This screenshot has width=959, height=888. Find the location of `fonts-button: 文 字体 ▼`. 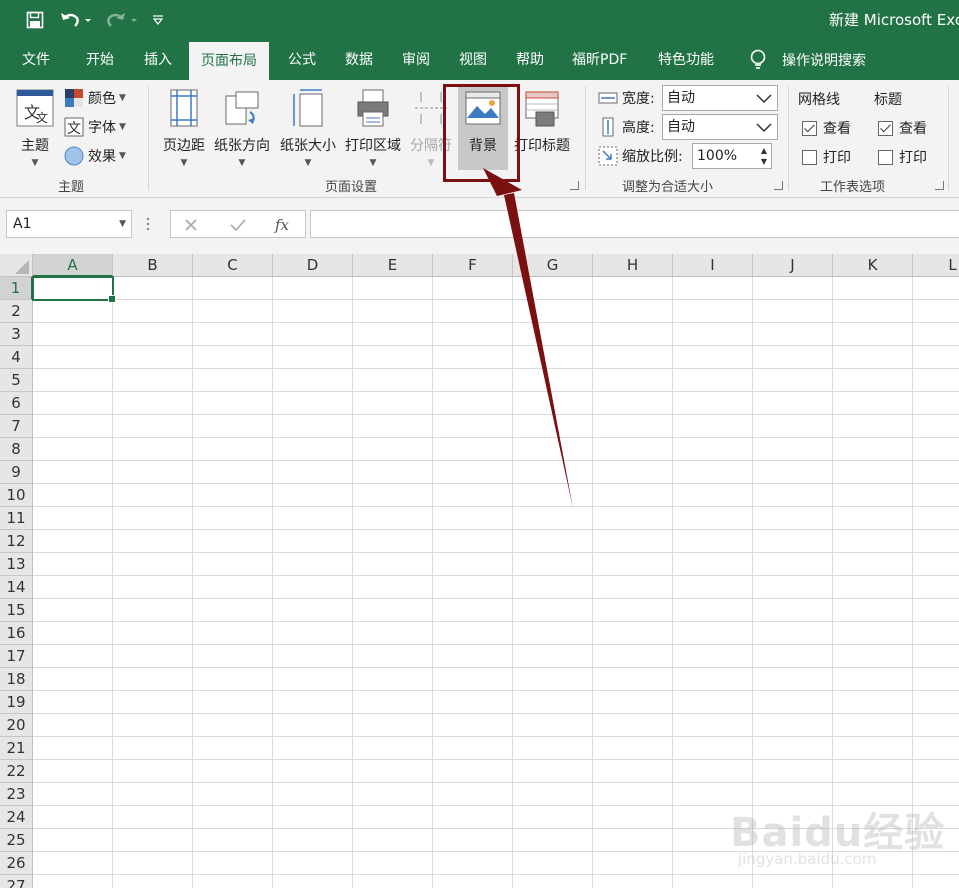

fonts-button: 文 字体 ▼ is located at coordinates (95, 127).